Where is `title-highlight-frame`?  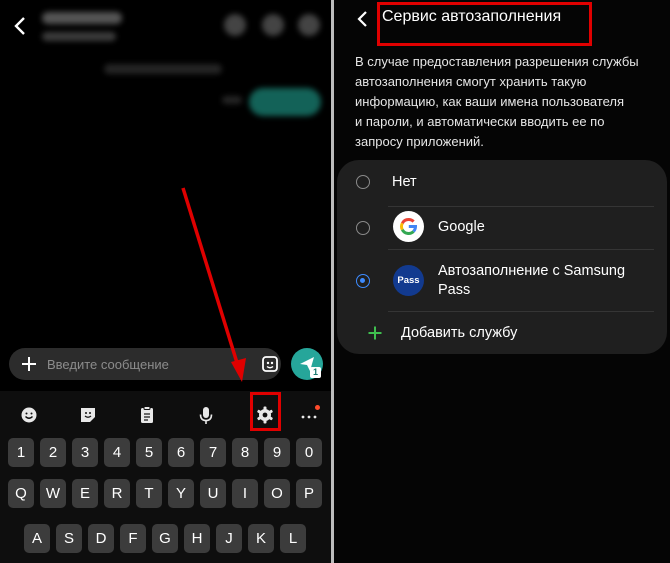
title-highlight-frame is located at coordinates (484, 24).